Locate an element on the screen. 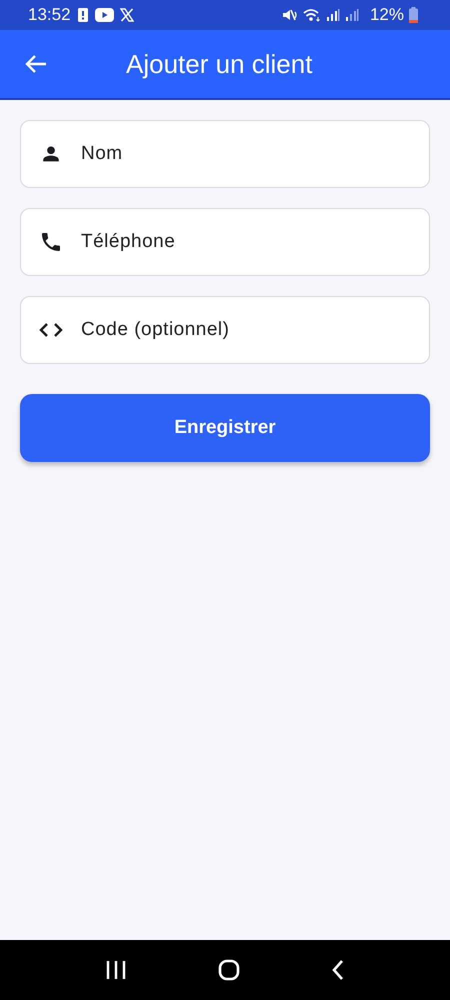 This screenshot has width=450, height=1000. wifi-icon is located at coordinates (311, 15).